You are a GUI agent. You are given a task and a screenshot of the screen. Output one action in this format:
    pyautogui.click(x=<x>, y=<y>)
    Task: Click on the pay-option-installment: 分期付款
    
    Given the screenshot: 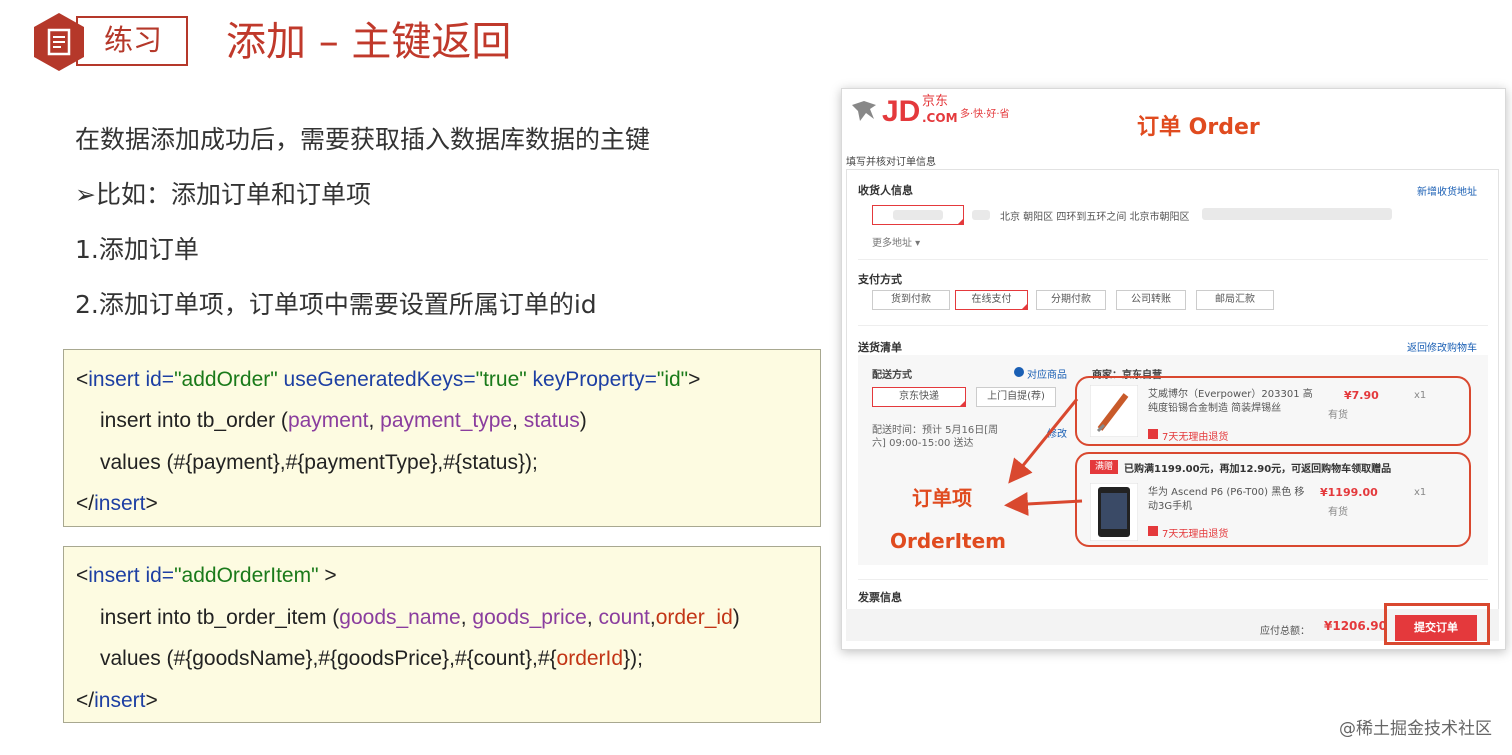 What is the action you would take?
    pyautogui.click(x=1071, y=300)
    